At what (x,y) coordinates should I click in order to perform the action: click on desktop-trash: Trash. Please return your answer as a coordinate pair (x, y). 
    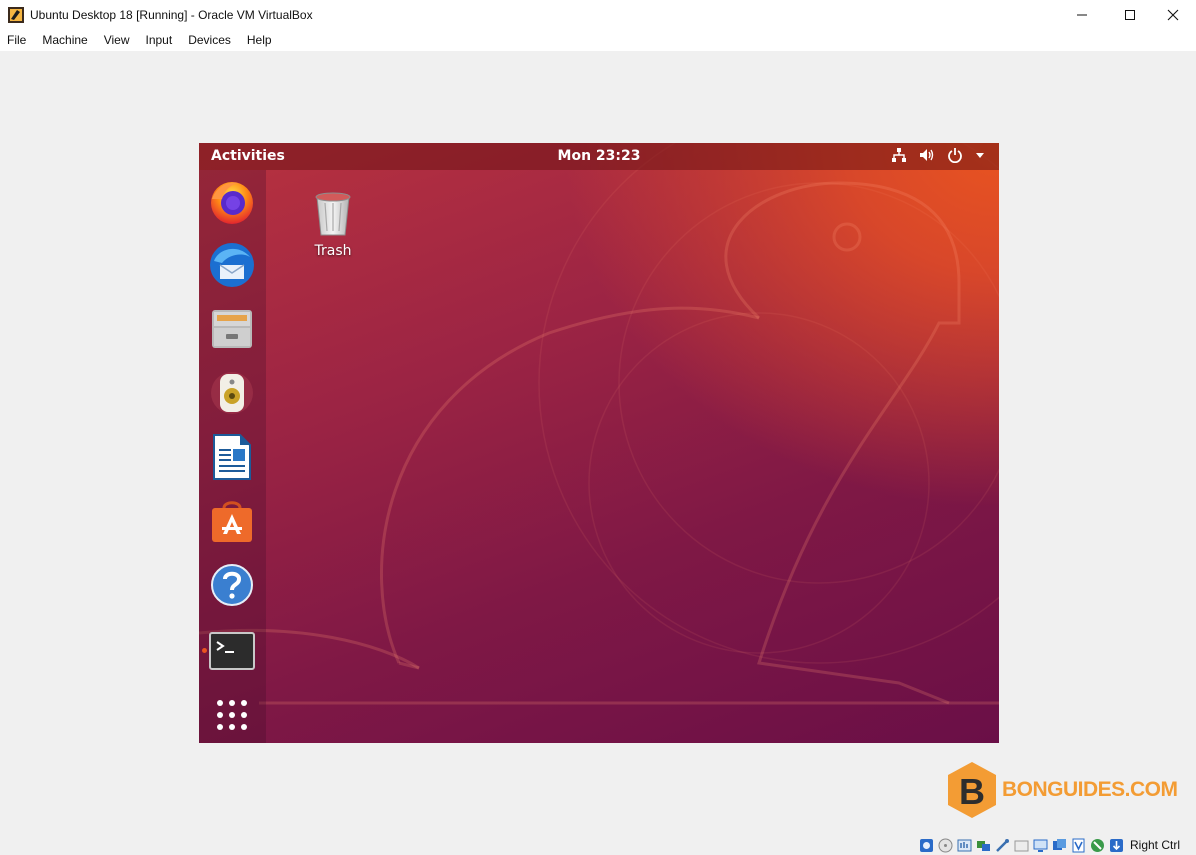
    Looking at the image, I should click on (333, 224).